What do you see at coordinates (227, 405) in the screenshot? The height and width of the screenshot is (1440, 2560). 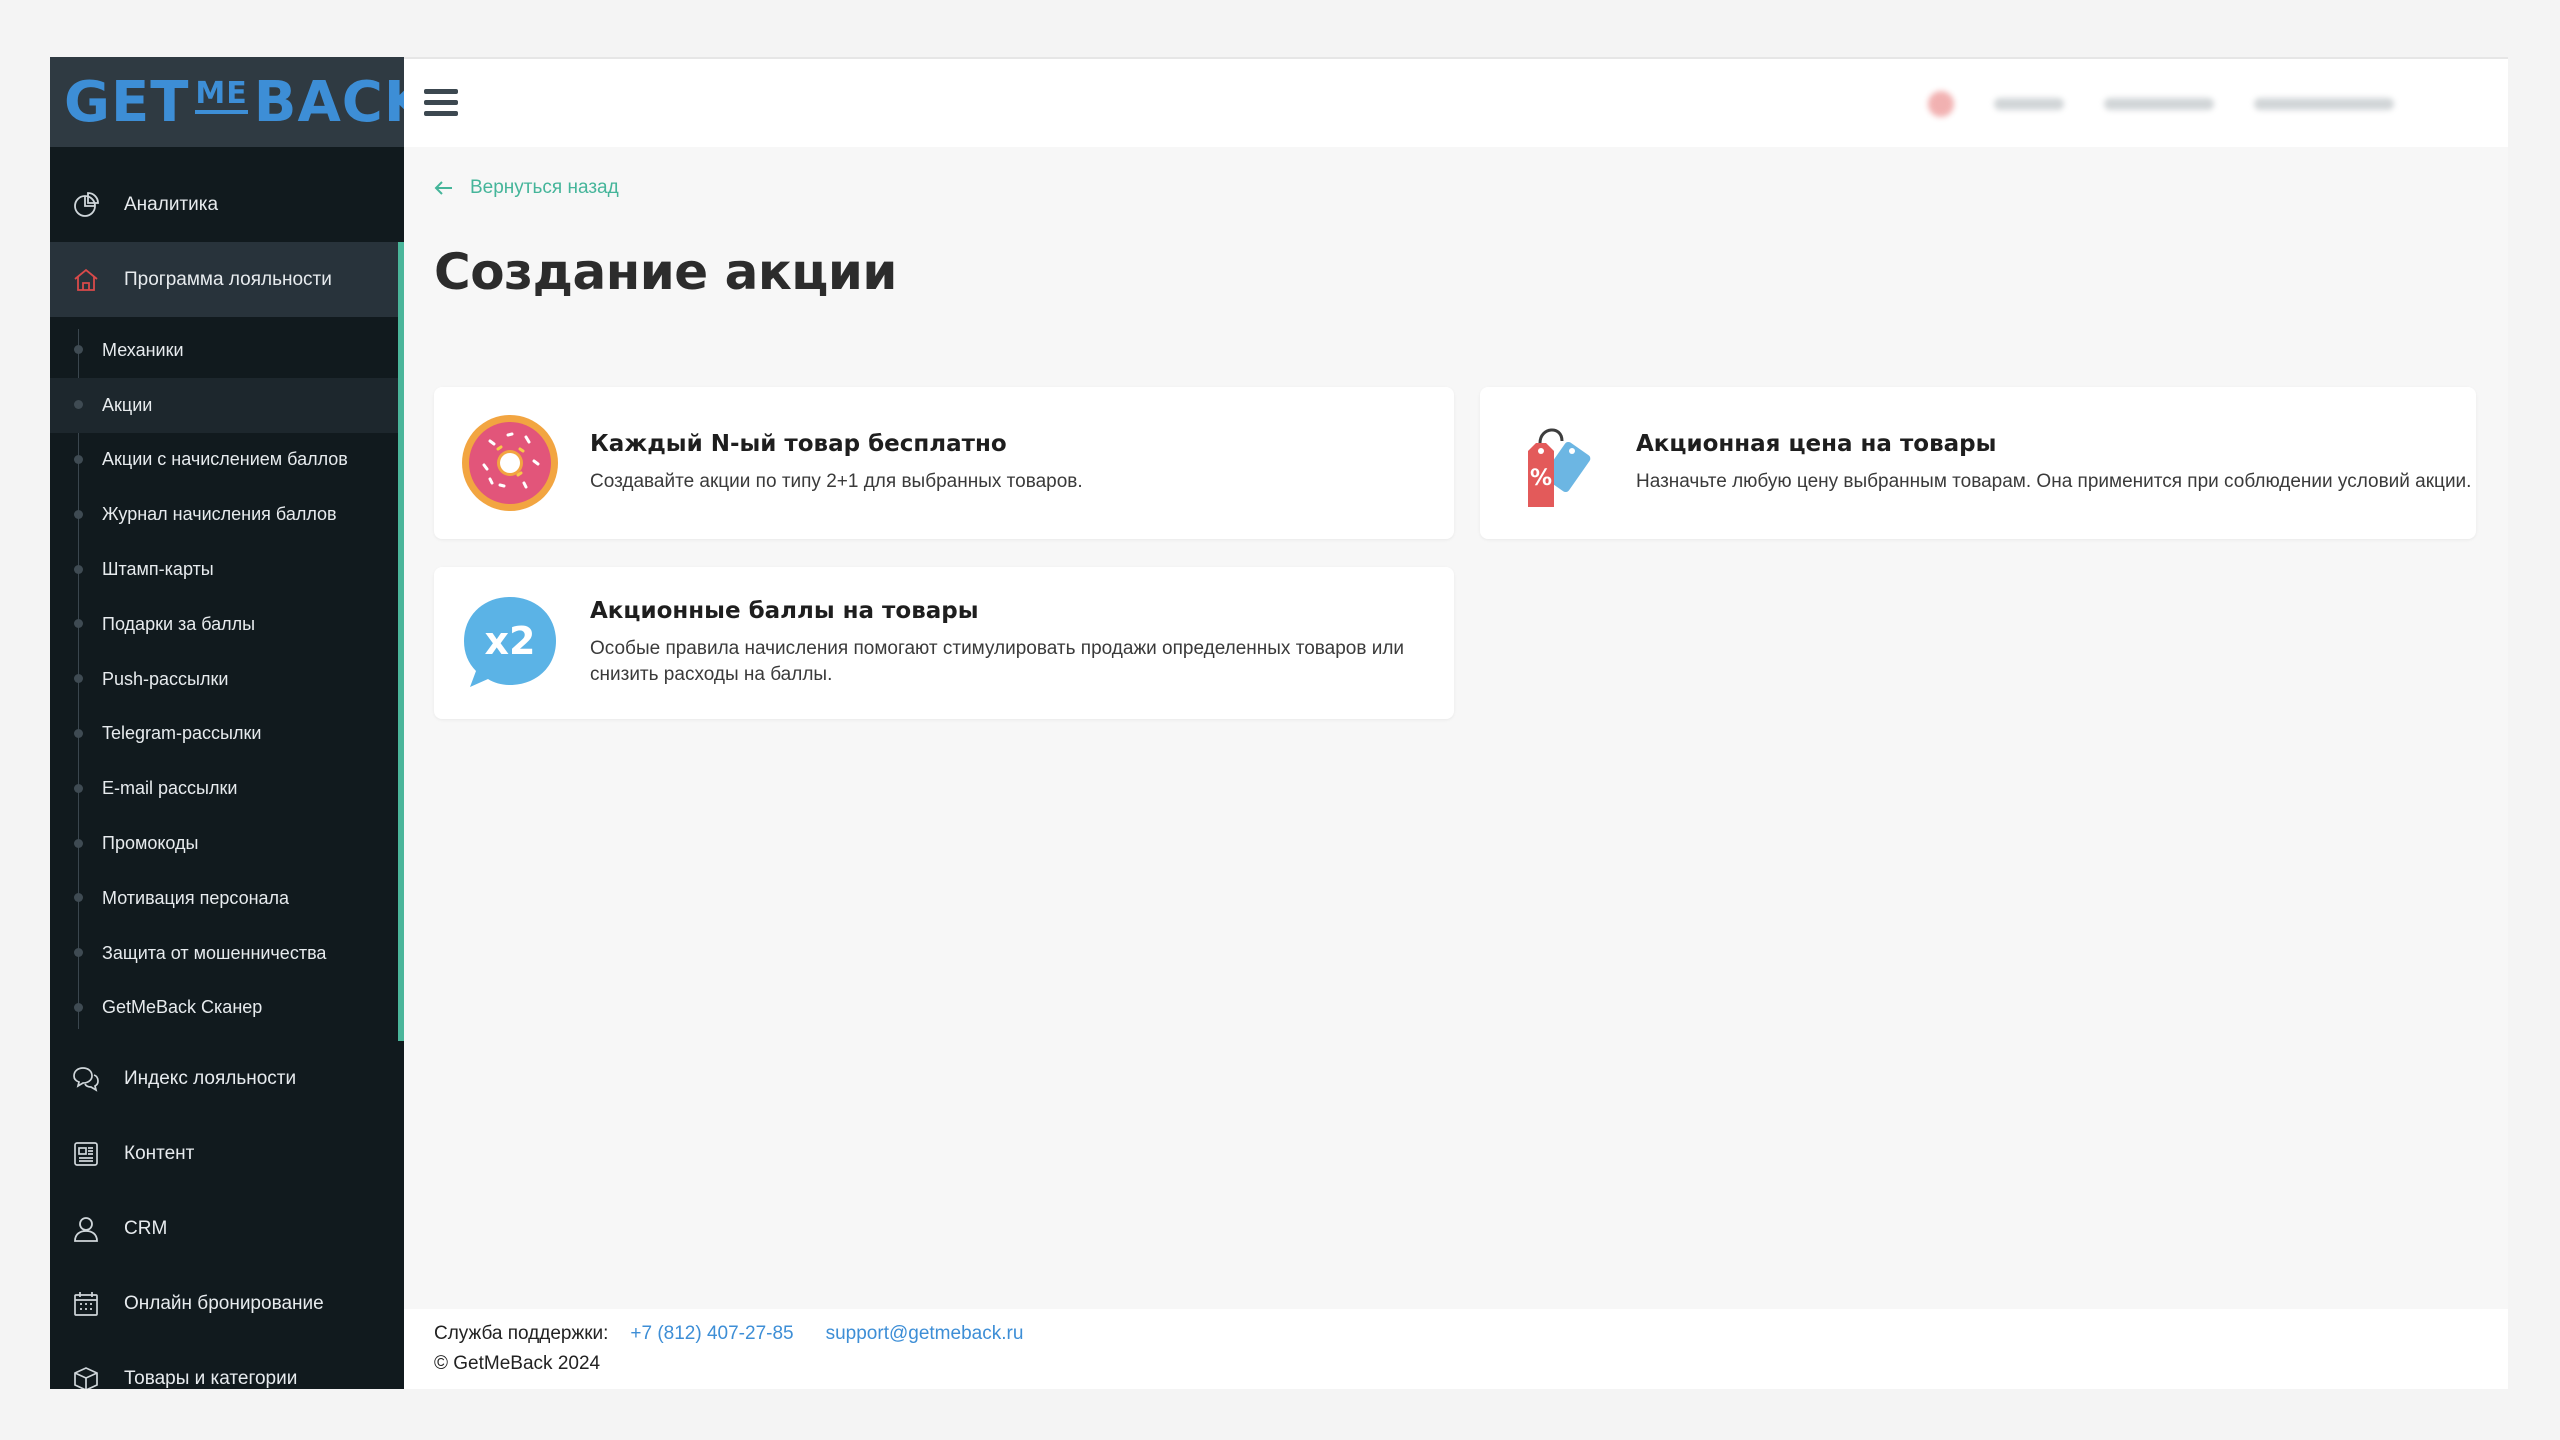 I see `submenu-item-promotions: Акции` at bounding box center [227, 405].